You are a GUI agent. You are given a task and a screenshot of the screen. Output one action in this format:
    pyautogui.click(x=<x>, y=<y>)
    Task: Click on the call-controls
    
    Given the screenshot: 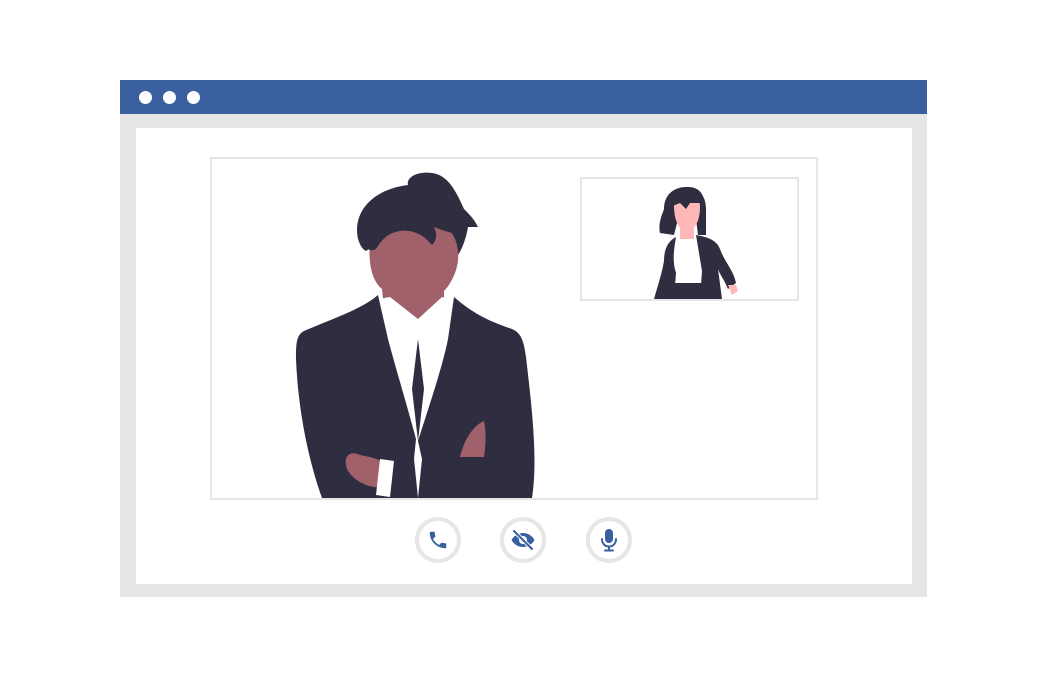 What is the action you would take?
    pyautogui.click(x=524, y=541)
    